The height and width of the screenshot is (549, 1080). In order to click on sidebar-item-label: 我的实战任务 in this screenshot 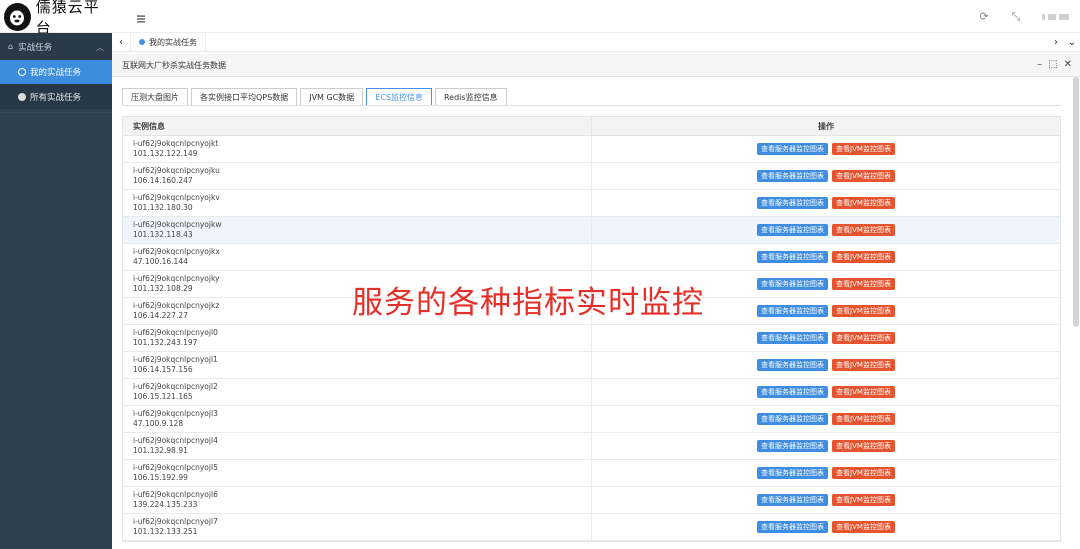, I will do `click(56, 73)`.